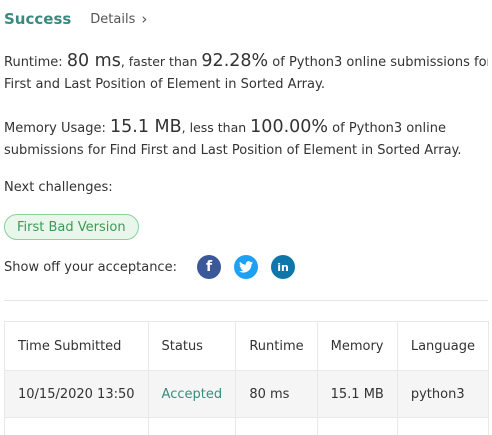 This screenshot has width=492, height=435. What do you see at coordinates (112, 19) in the screenshot?
I see `details-label: Details` at bounding box center [112, 19].